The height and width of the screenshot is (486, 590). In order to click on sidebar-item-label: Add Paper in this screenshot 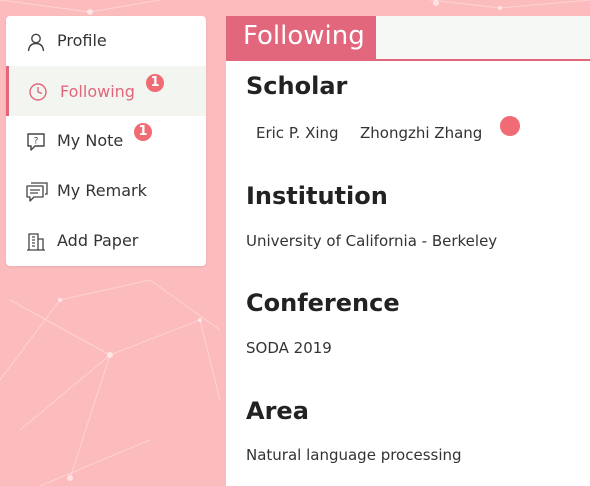, I will do `click(98, 240)`.